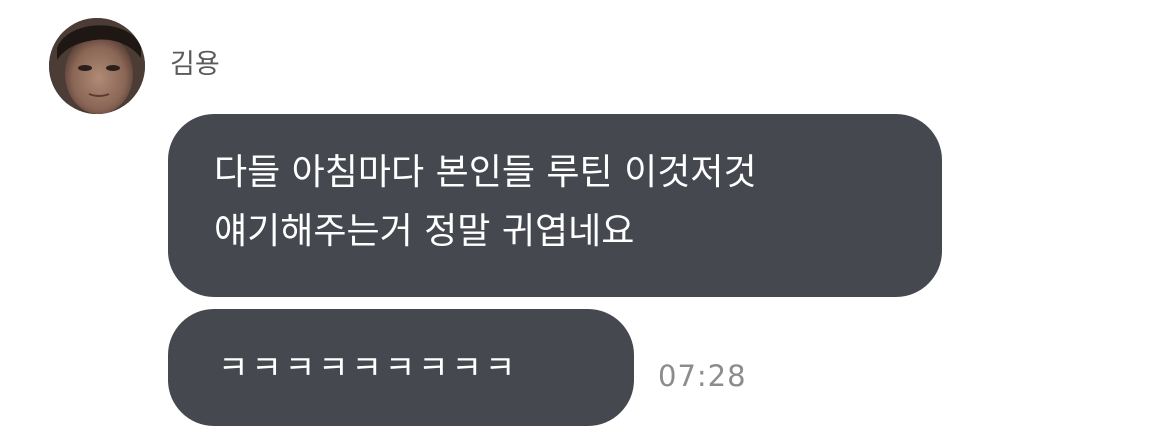 The width and height of the screenshot is (1158, 443). I want to click on profile-photo-avatar-icon, so click(97, 66).